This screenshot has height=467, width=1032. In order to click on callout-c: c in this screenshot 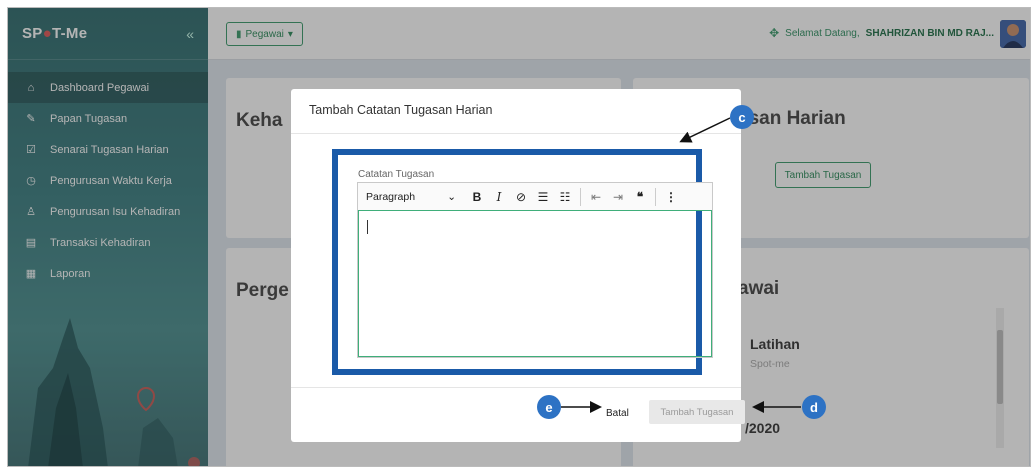, I will do `click(742, 117)`.